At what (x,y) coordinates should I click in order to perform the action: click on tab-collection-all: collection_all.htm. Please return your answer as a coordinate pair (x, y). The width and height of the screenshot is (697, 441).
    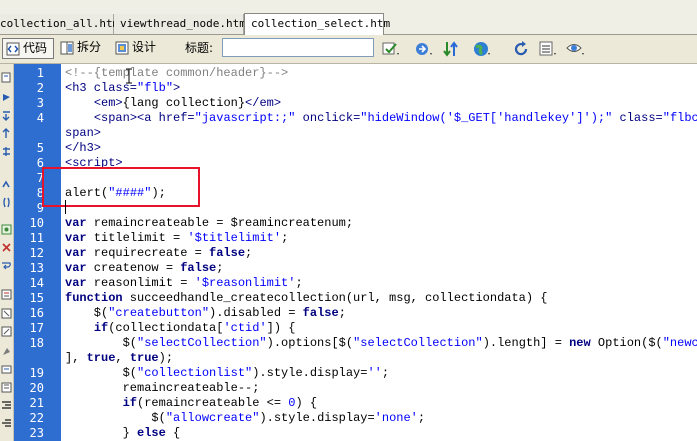
    Looking at the image, I should click on (59, 24).